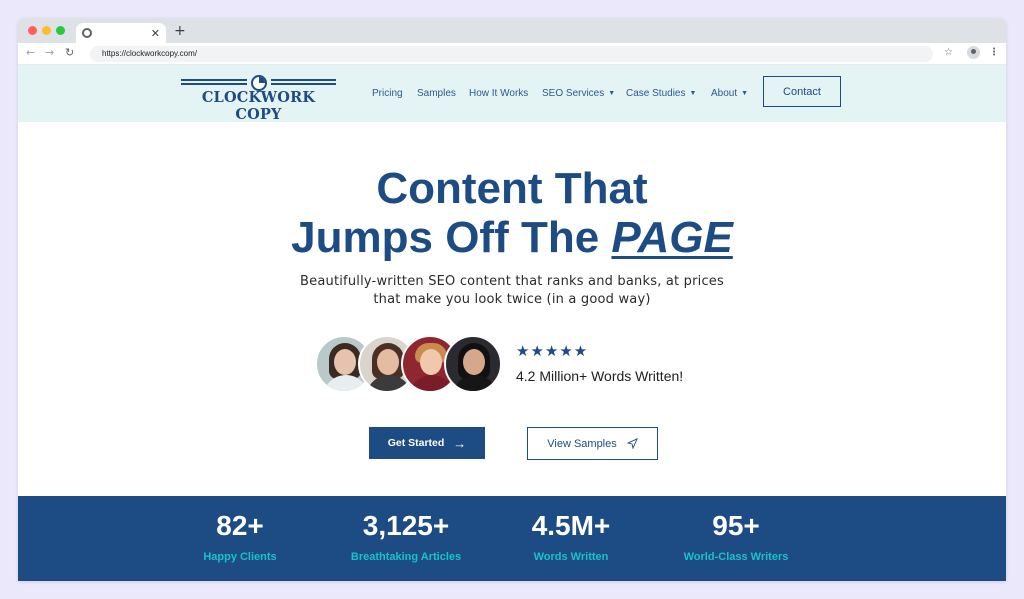 Image resolution: width=1024 pixels, height=599 pixels. Describe the element at coordinates (49, 53) in the screenshot. I see `forward-icon: →` at that location.